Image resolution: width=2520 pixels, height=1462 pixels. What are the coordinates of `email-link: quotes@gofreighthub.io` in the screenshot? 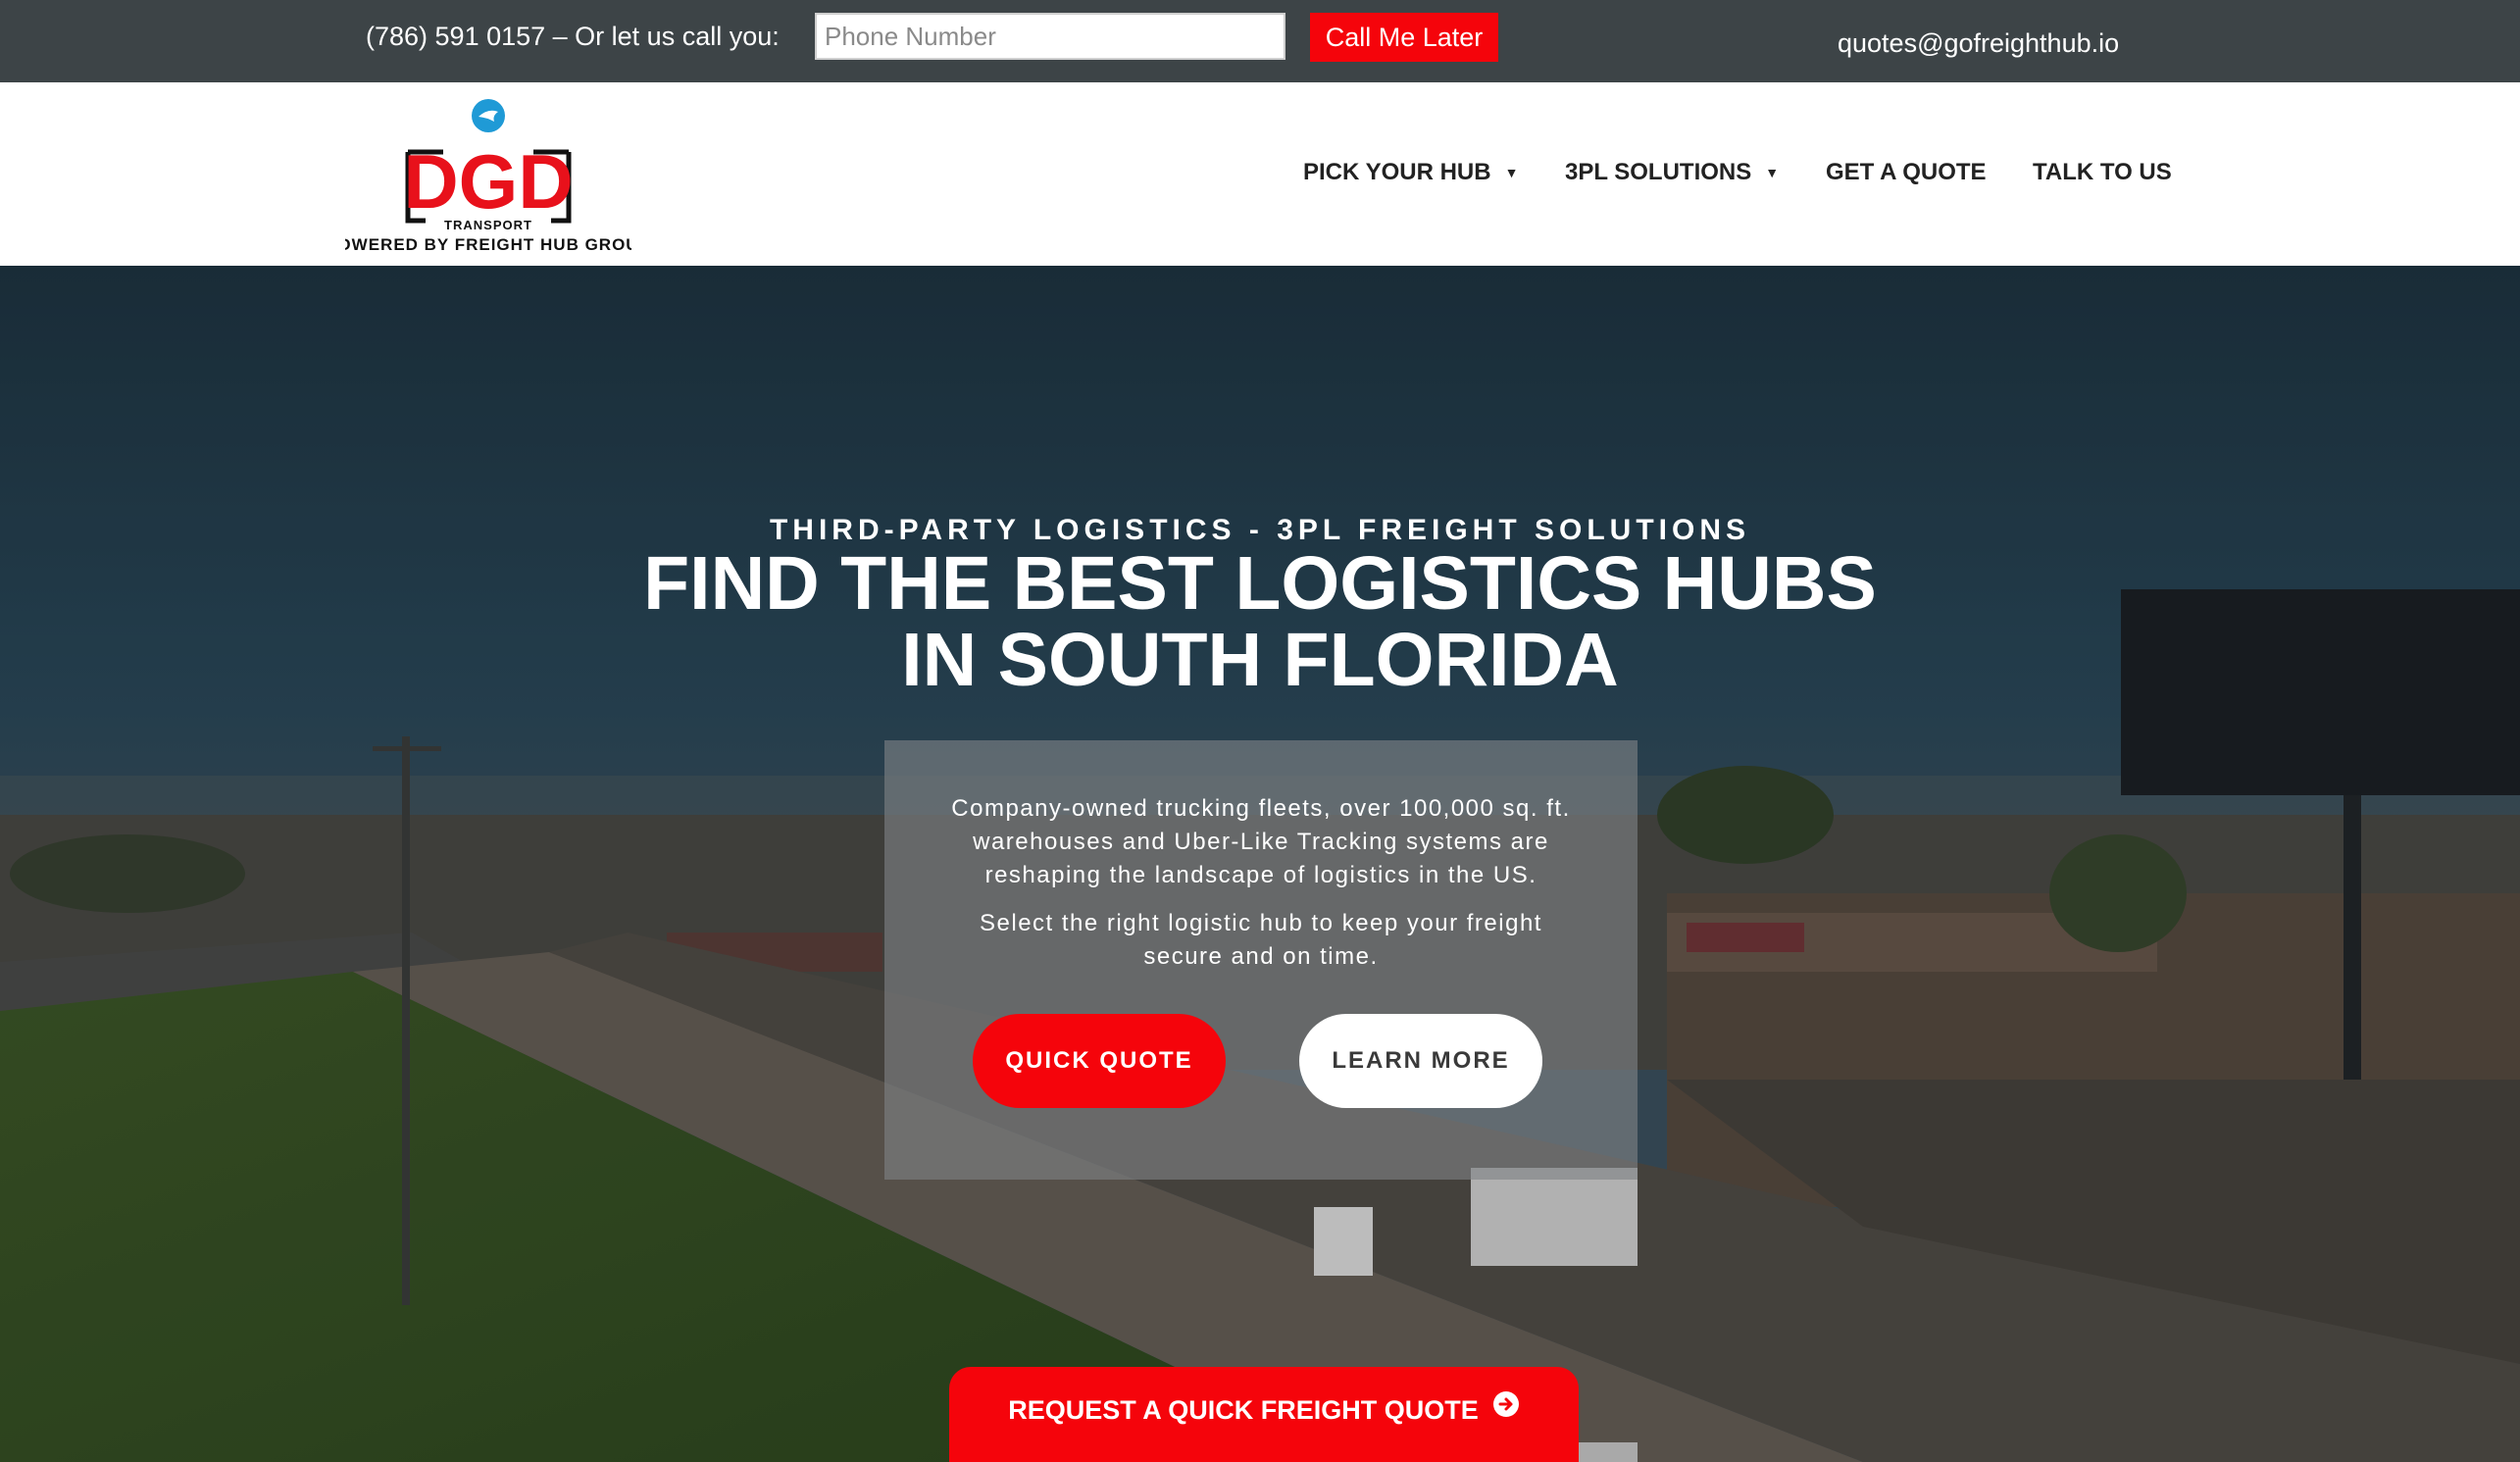 It's located at (1978, 44).